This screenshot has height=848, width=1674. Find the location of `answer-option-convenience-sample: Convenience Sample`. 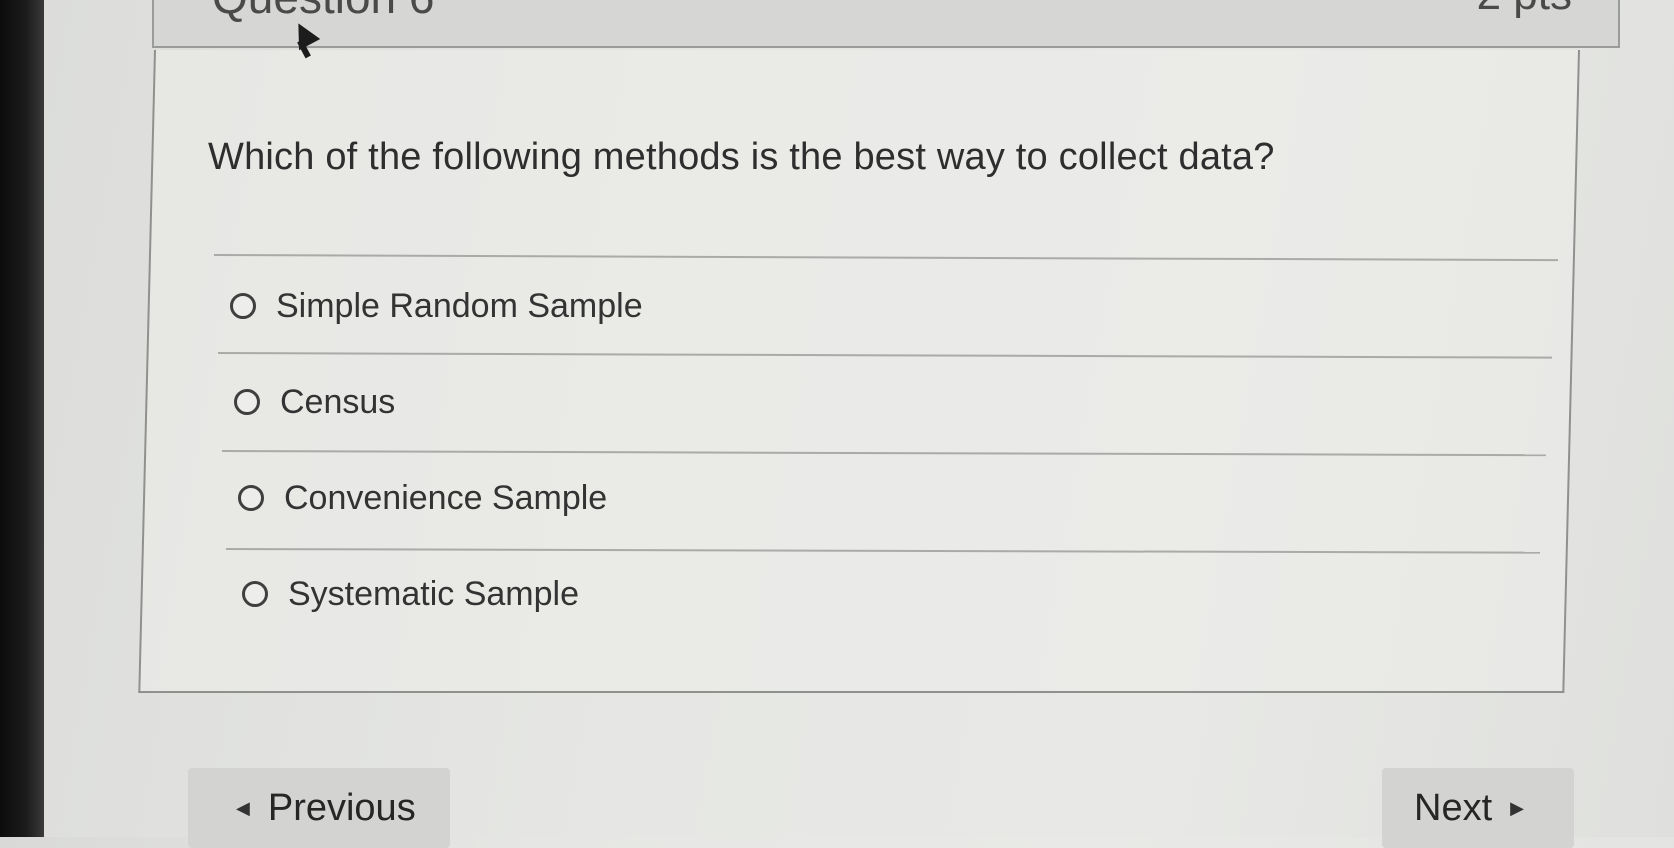

answer-option-convenience-sample: Convenience Sample is located at coordinates (422, 498).